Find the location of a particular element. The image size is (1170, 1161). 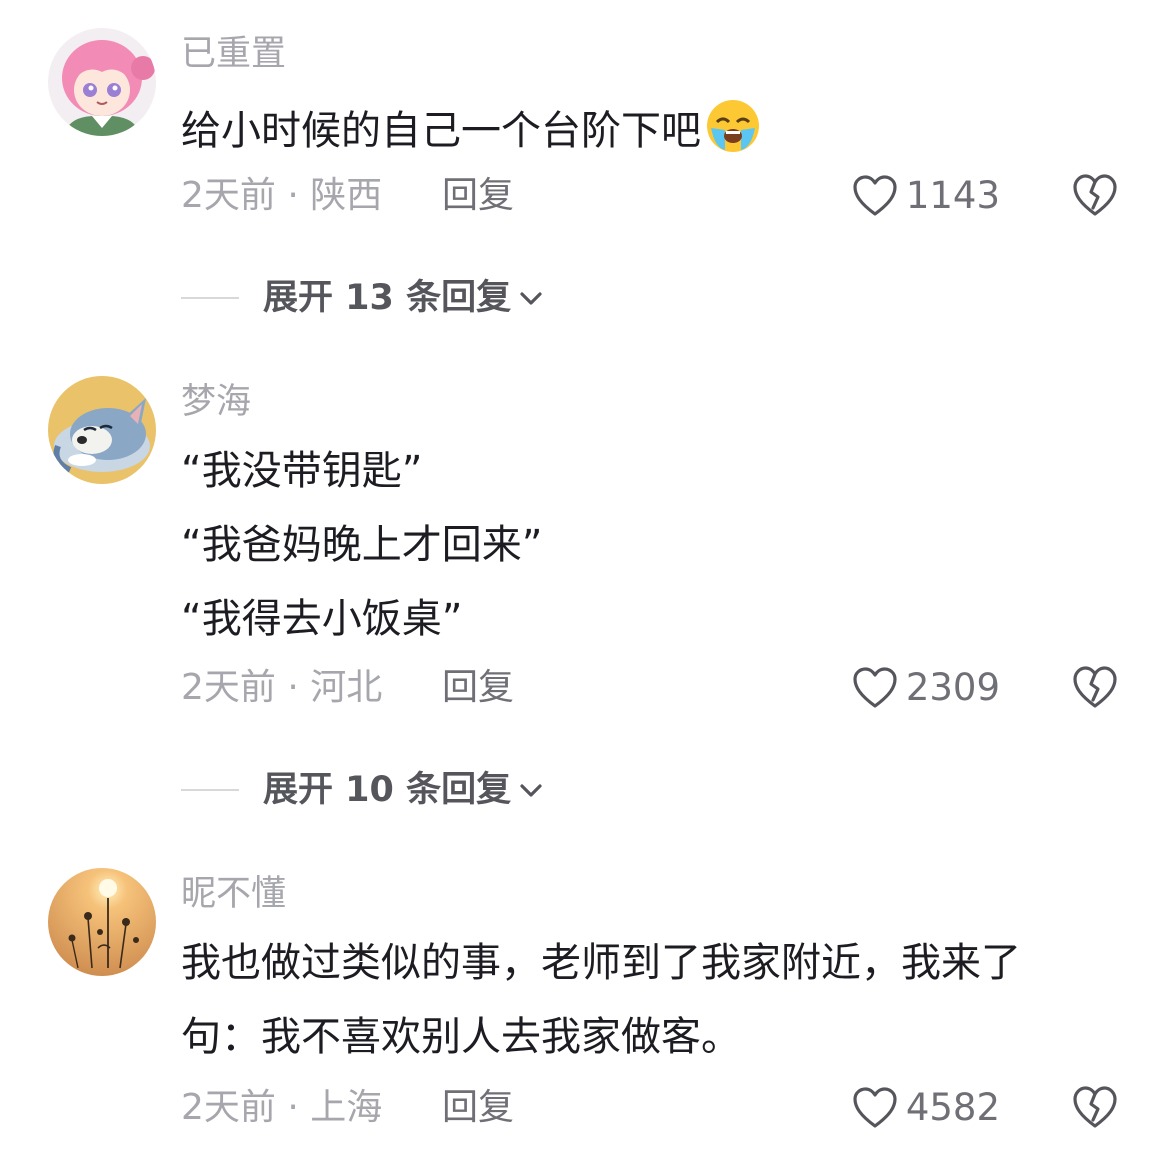

username: 已重置 is located at coordinates (233, 54).